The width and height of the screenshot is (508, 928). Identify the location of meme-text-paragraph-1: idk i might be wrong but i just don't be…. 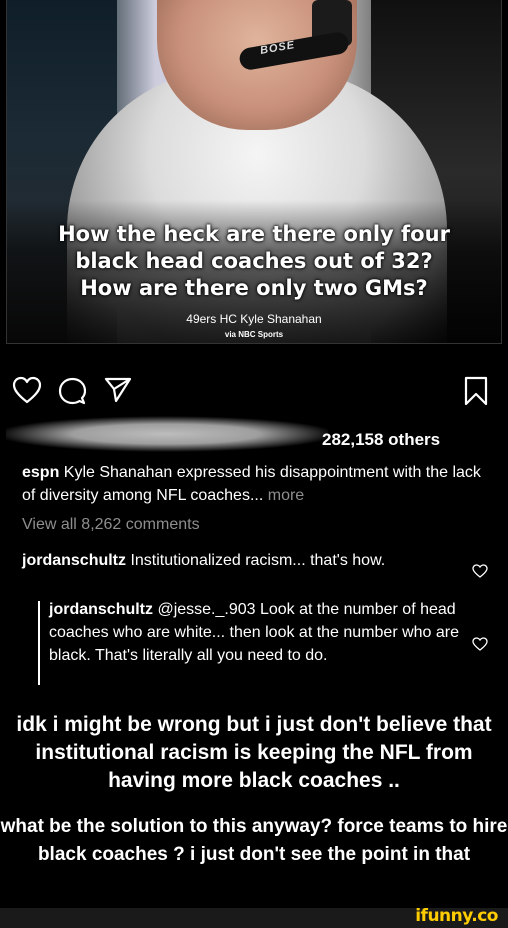
(254, 752).